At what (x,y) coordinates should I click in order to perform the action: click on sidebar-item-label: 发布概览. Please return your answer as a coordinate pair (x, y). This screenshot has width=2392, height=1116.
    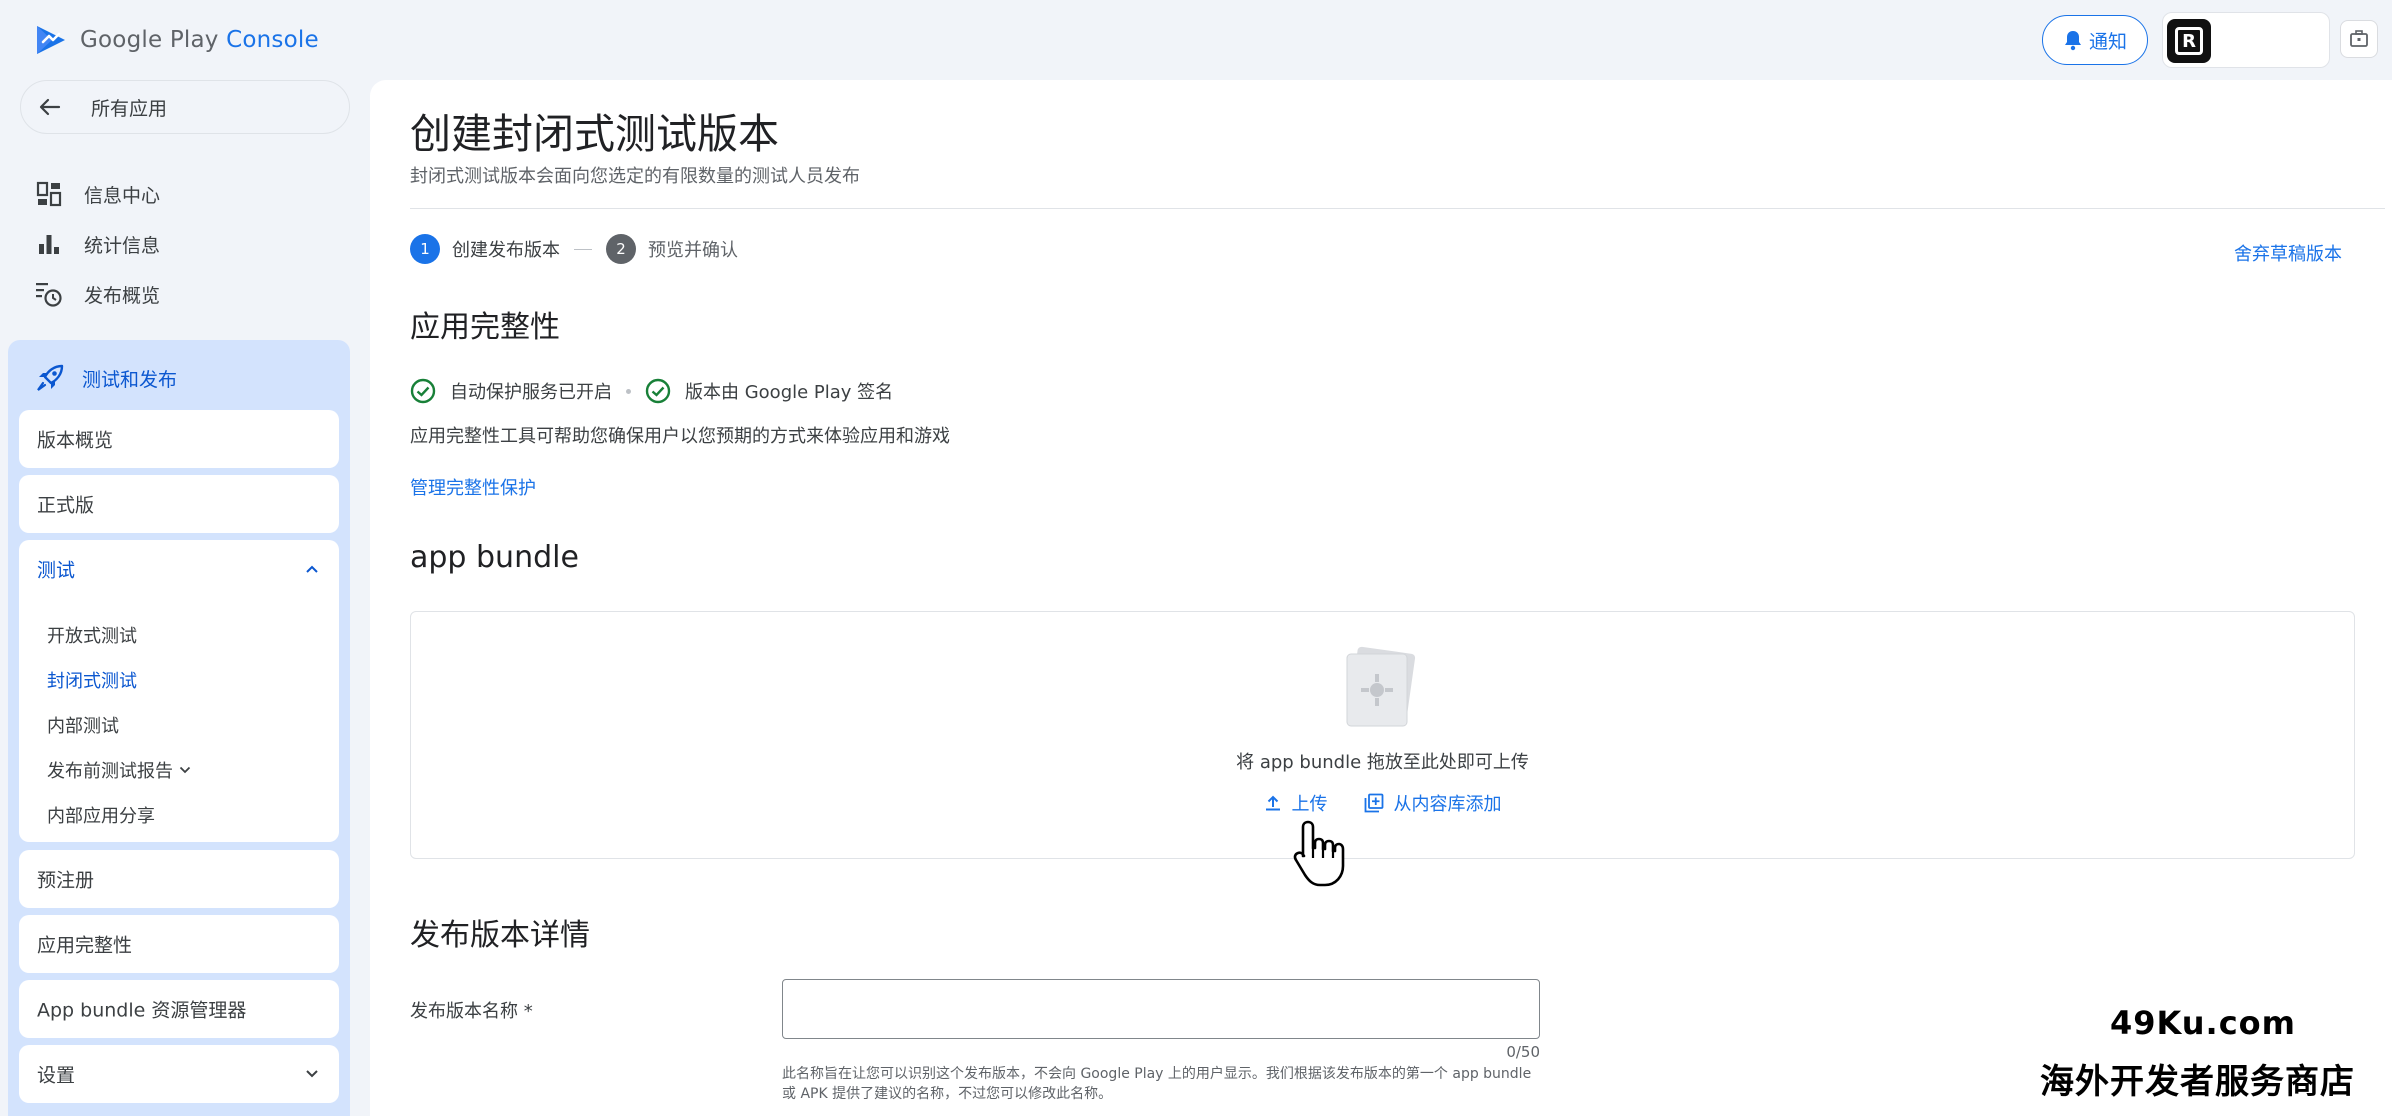
    Looking at the image, I should click on (122, 295).